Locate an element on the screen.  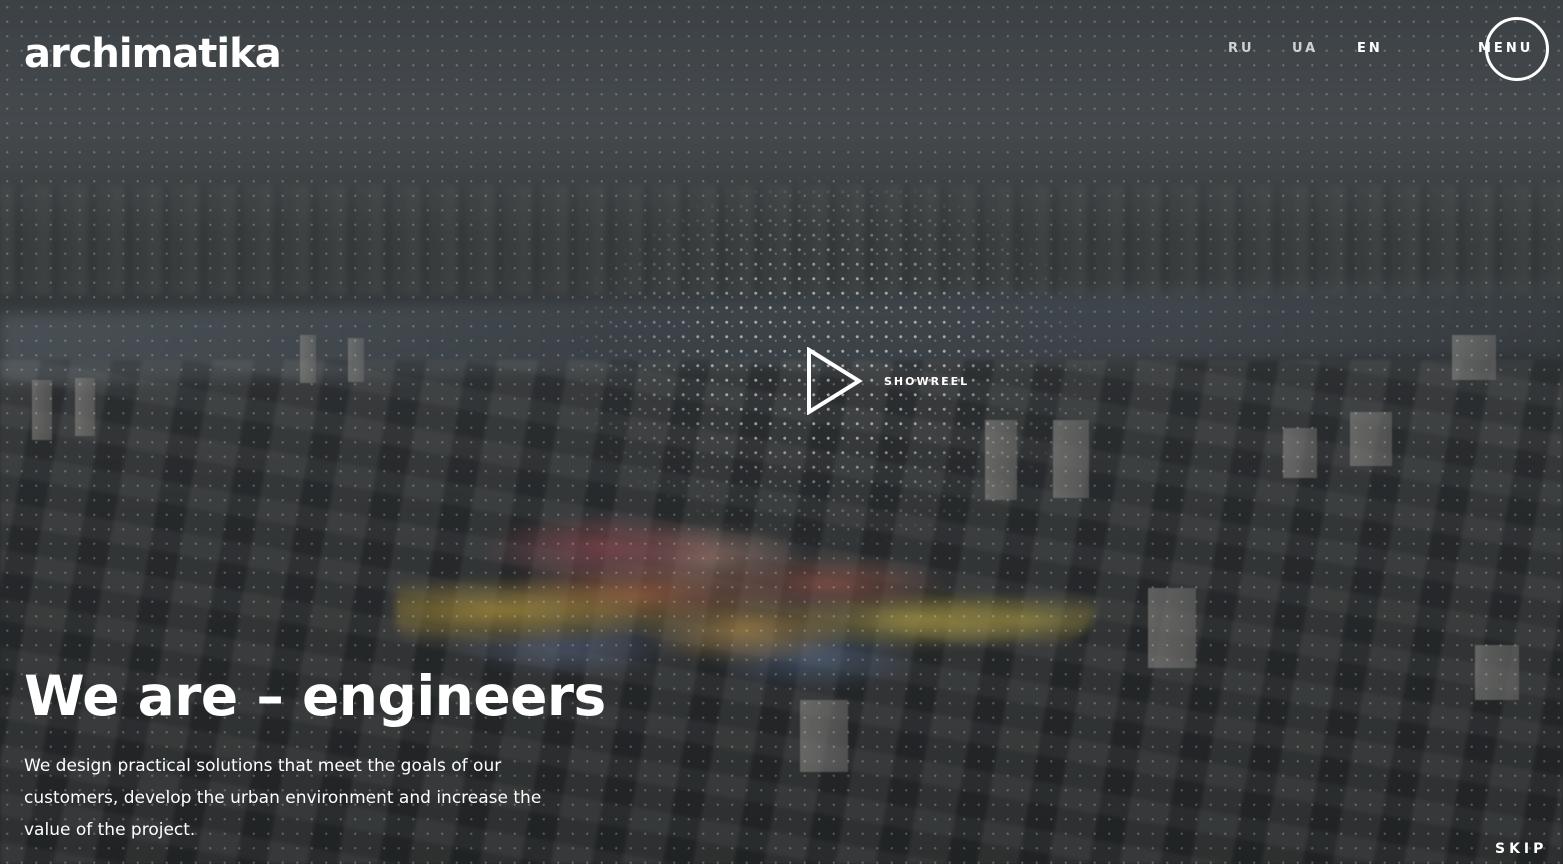
showreel-label: SHOWREEL is located at coordinates (927, 381).